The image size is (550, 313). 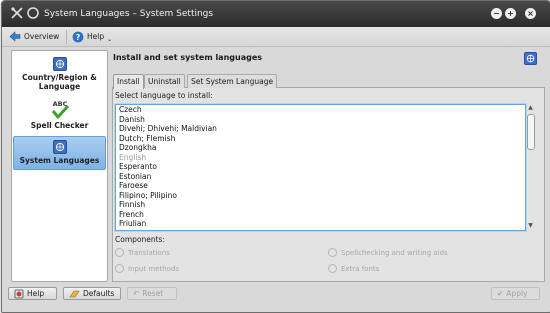 I want to click on tab-uninstall: Uninstall, so click(x=164, y=81).